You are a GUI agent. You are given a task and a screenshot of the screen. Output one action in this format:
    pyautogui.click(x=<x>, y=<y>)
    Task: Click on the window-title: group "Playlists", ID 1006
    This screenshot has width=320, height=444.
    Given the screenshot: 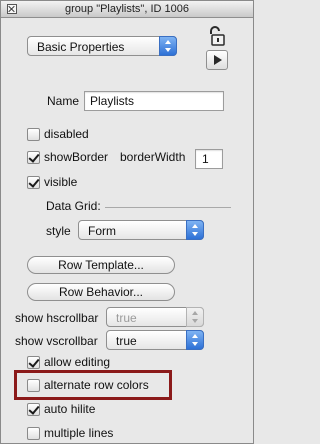 What is the action you would take?
    pyautogui.click(x=127, y=9)
    